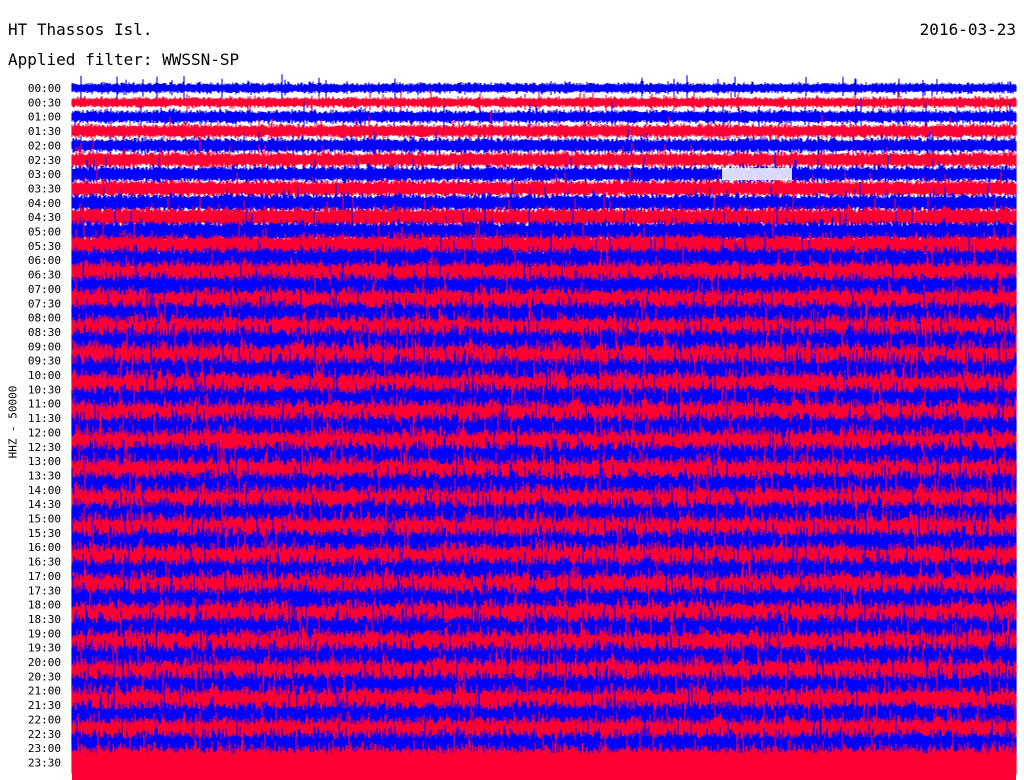 Image resolution: width=1024 pixels, height=780 pixels. Describe the element at coordinates (44, 318) in the screenshot. I see `row-label-0800: 08:00` at that location.